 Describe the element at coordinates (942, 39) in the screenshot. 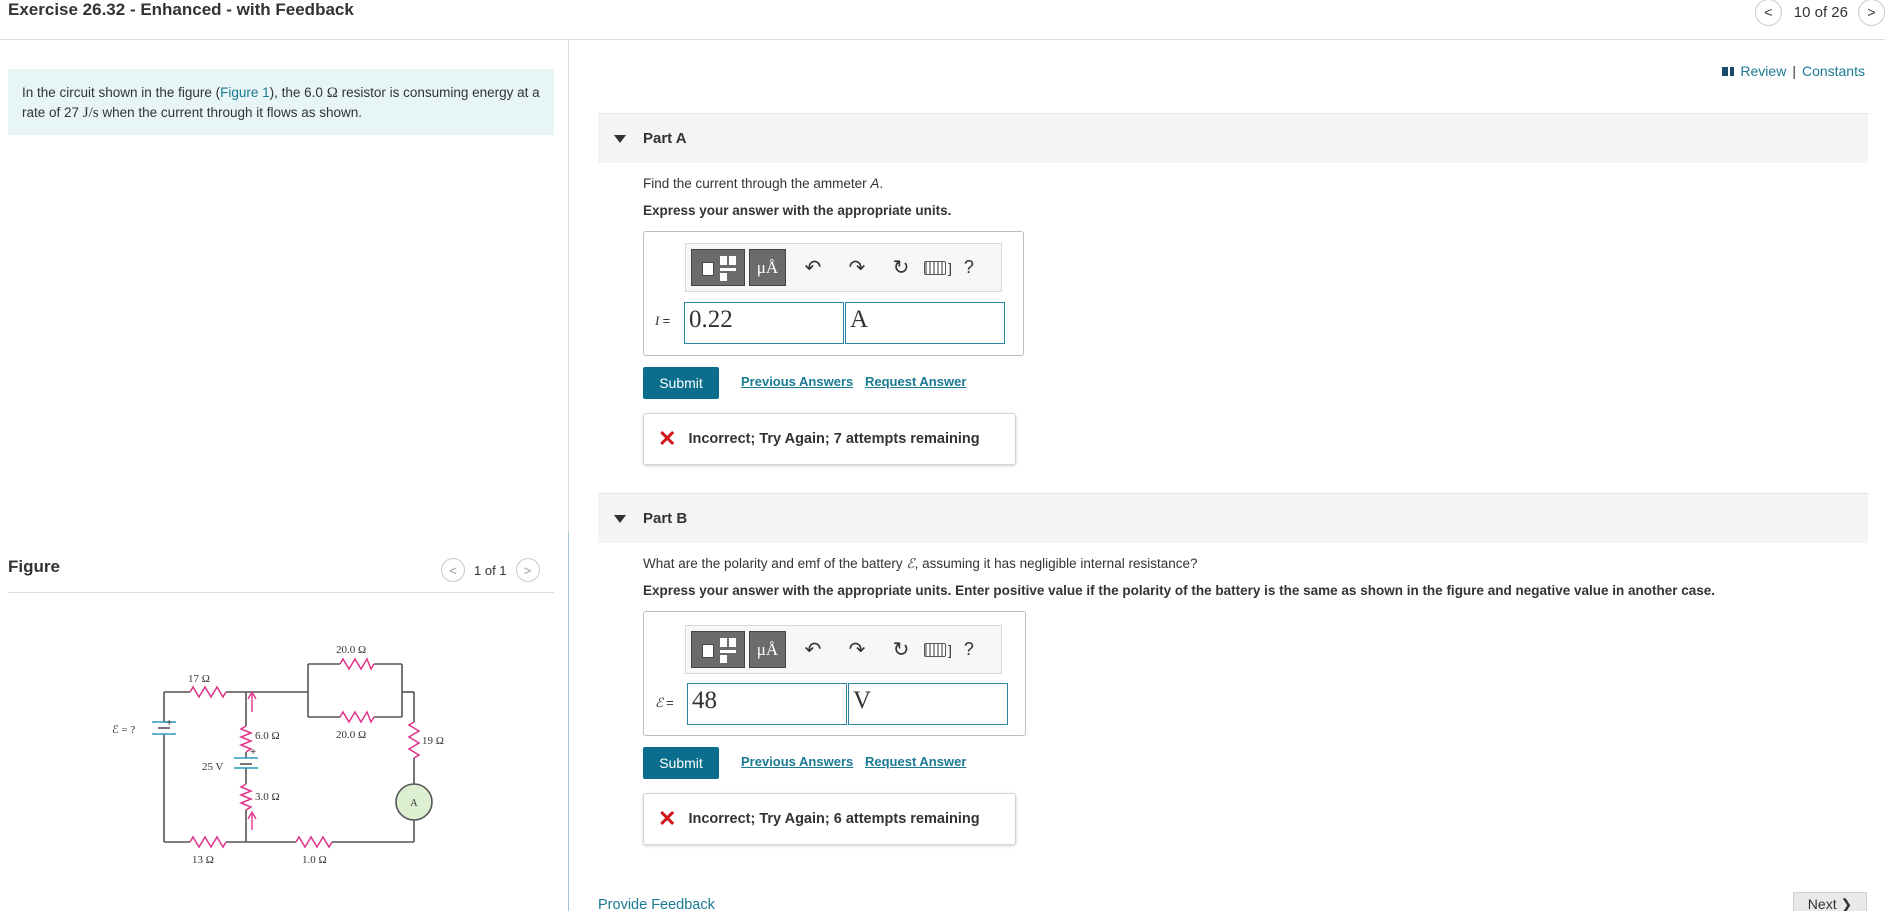

I see `header-divider` at that location.